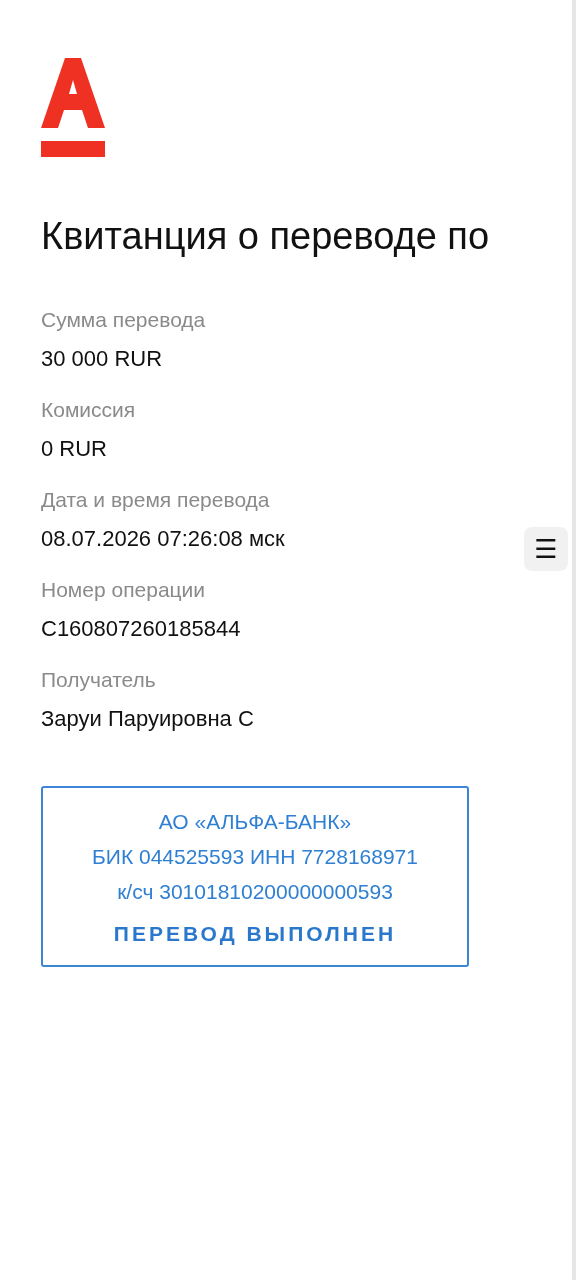 The height and width of the screenshot is (1280, 576). What do you see at coordinates (74, 448) in the screenshot?
I see `field-value: 0 RUR` at bounding box center [74, 448].